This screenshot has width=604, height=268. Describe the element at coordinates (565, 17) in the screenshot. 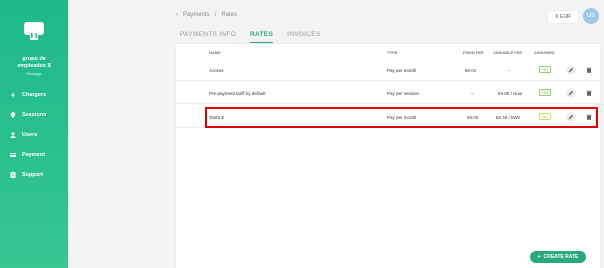

I see `currency-code: EUR` at that location.